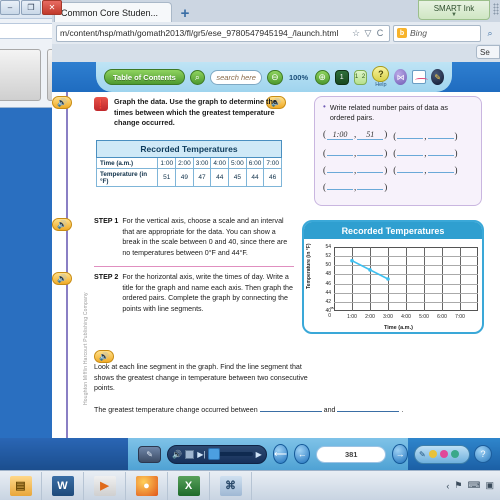  Describe the element at coordinates (341, 77) in the screenshot. I see `single-page-view-button: 1` at that location.